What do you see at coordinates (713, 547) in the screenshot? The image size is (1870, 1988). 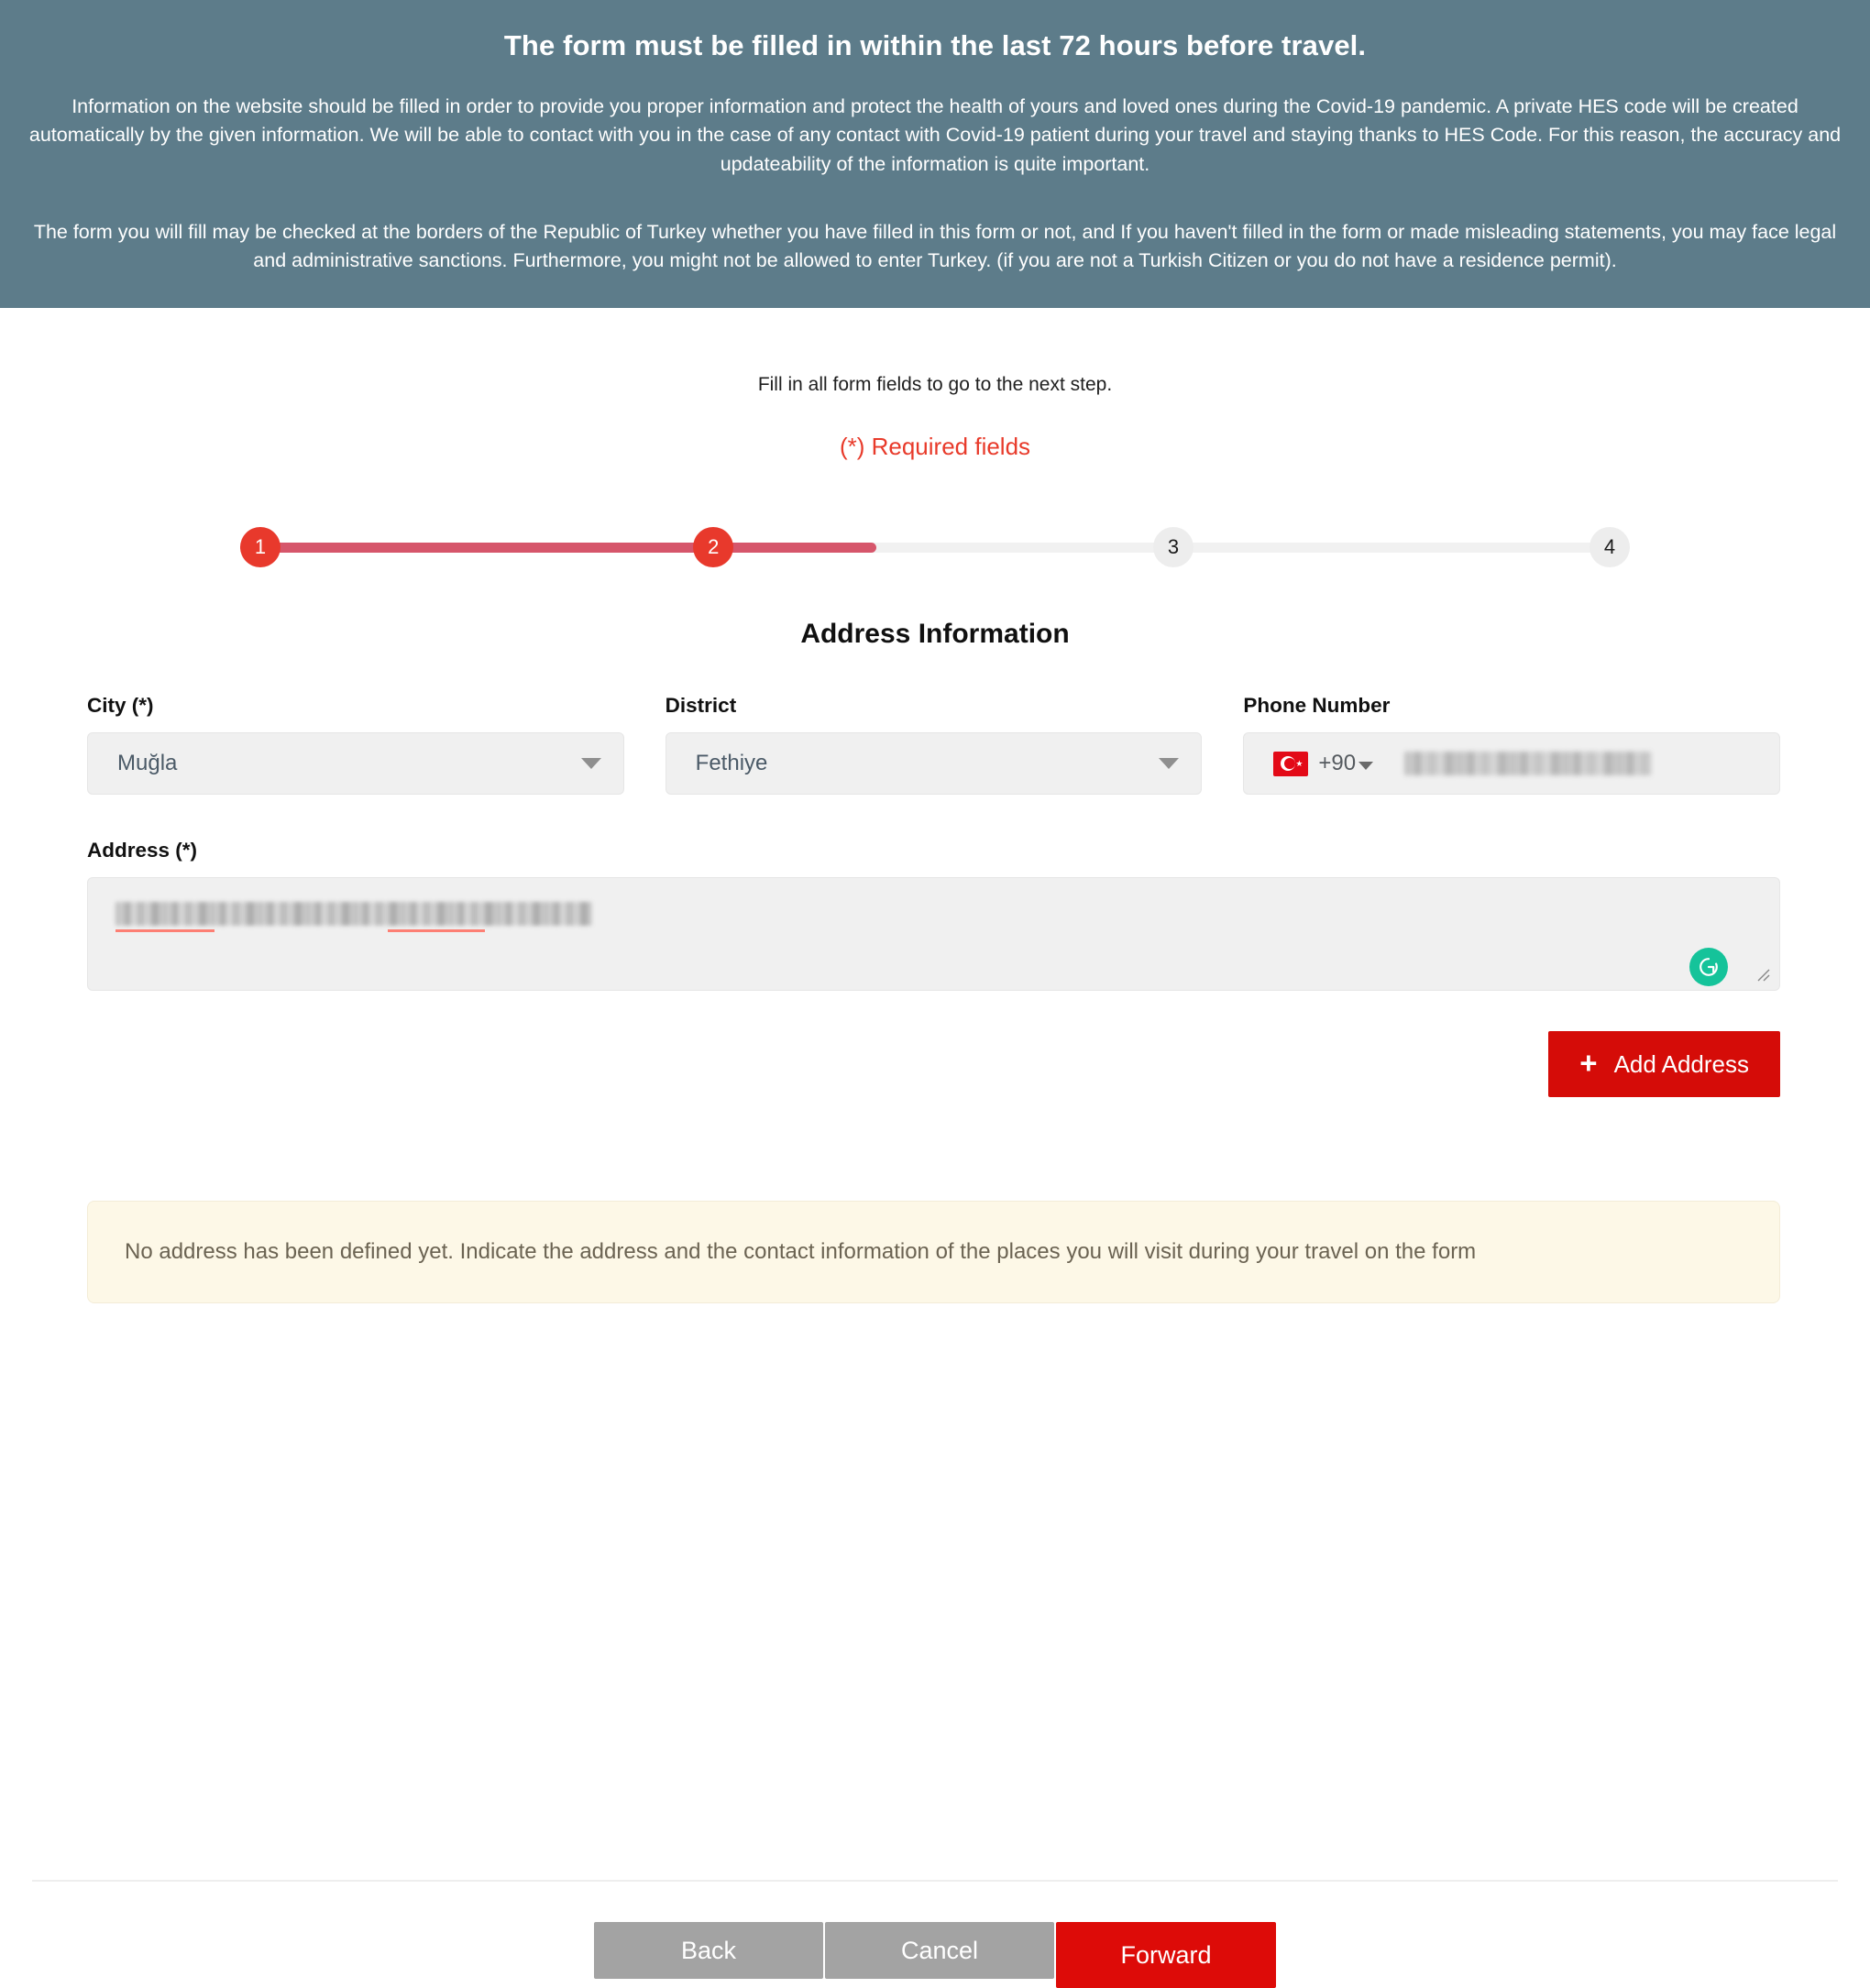 I see `step-indicator-2: 2` at bounding box center [713, 547].